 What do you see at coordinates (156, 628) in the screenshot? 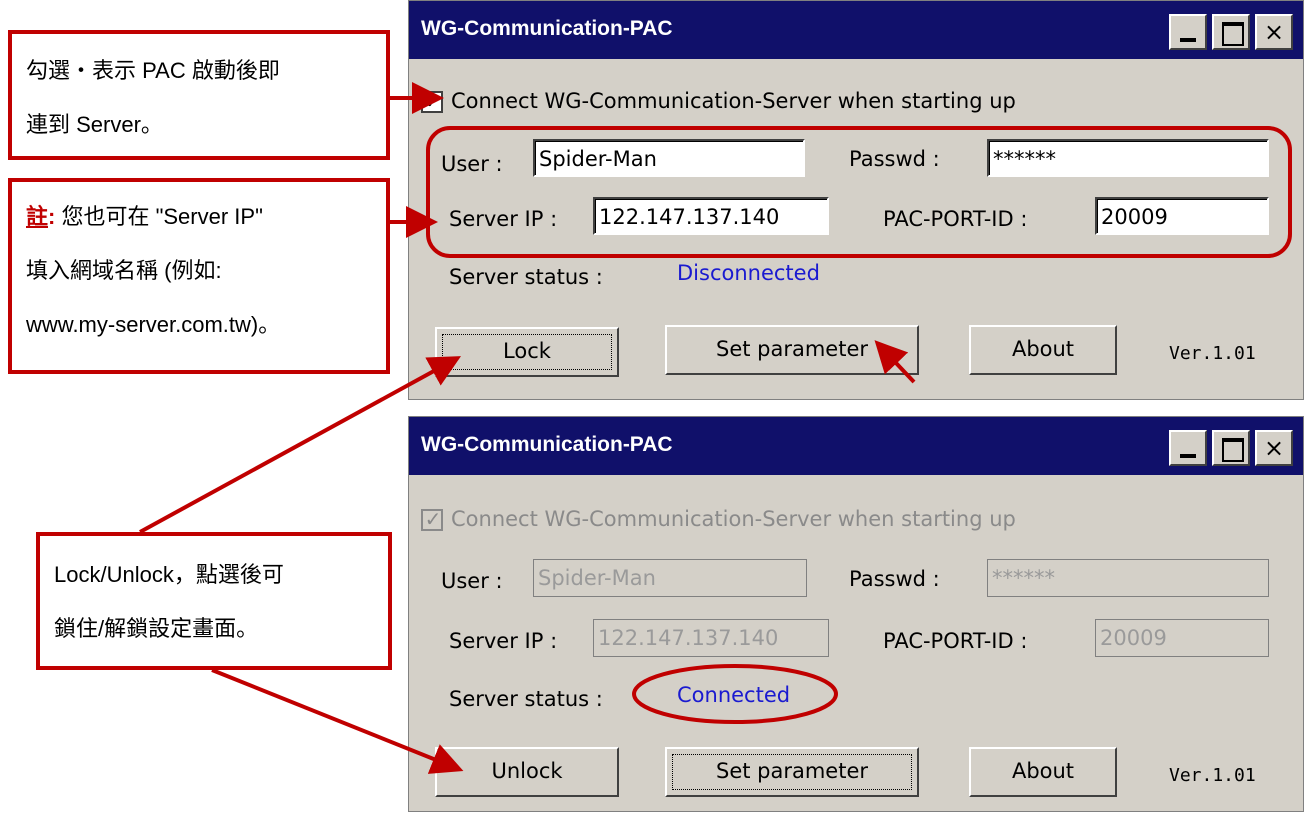
I see `callout-lock-line-2: 鎖住/解鎖設定畫面。` at bounding box center [156, 628].